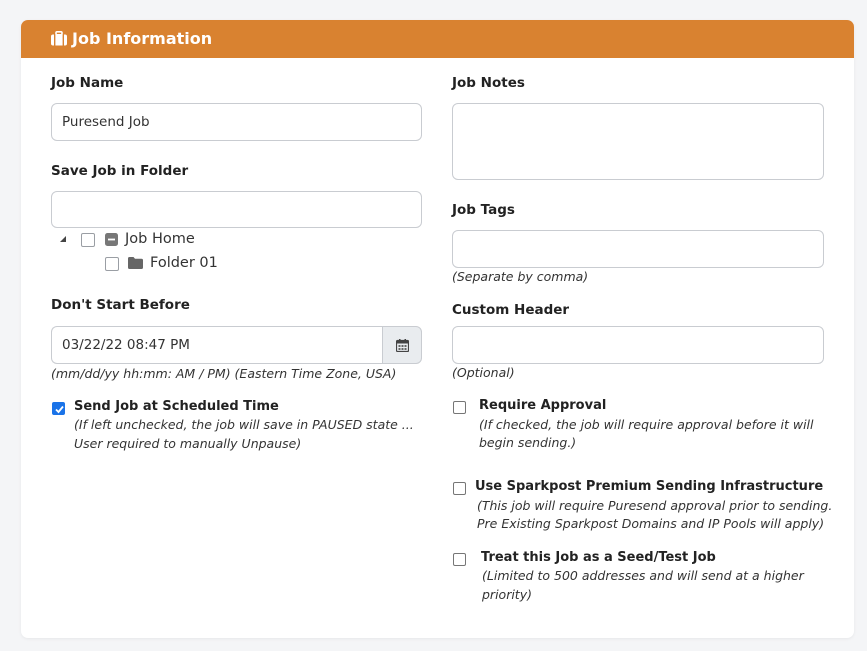 This screenshot has width=867, height=651. Describe the element at coordinates (459, 488) in the screenshot. I see `sparkpost-checkbox` at that location.